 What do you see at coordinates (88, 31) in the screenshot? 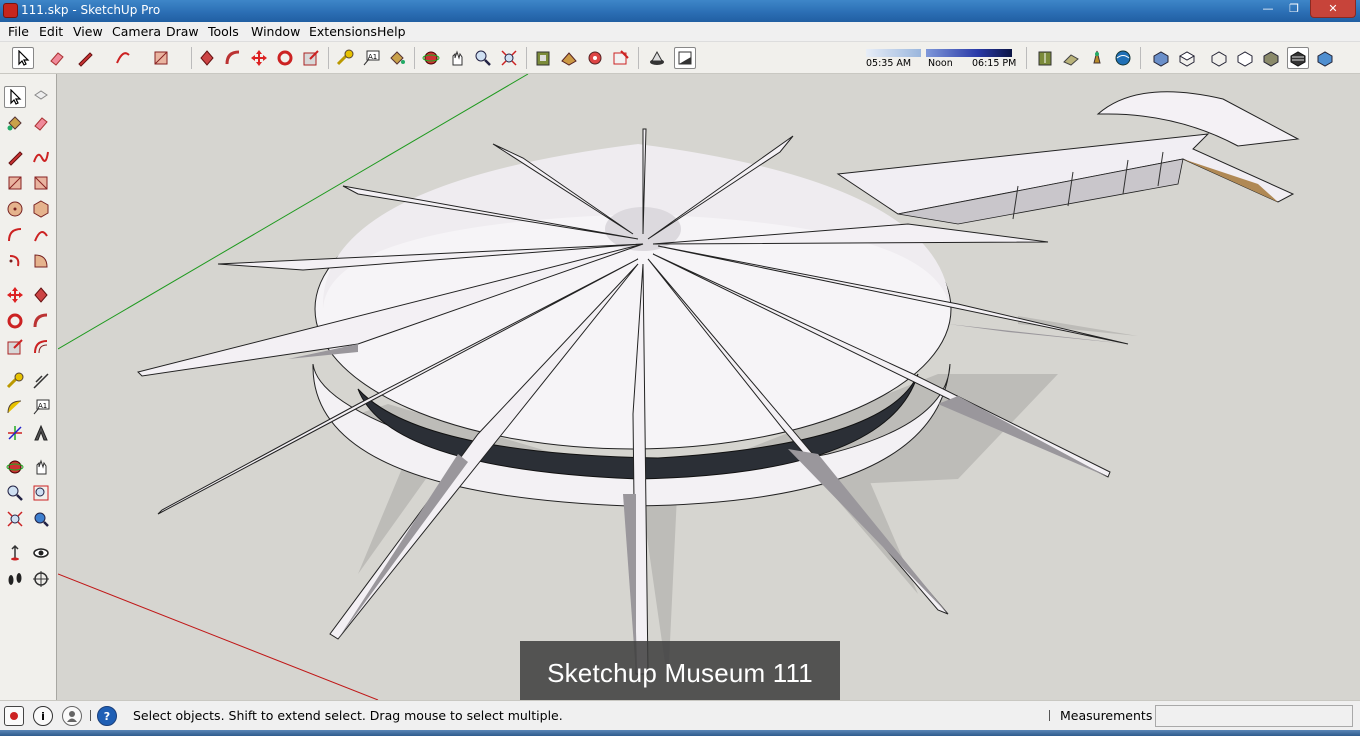
I see `menu-view: View` at bounding box center [88, 31].